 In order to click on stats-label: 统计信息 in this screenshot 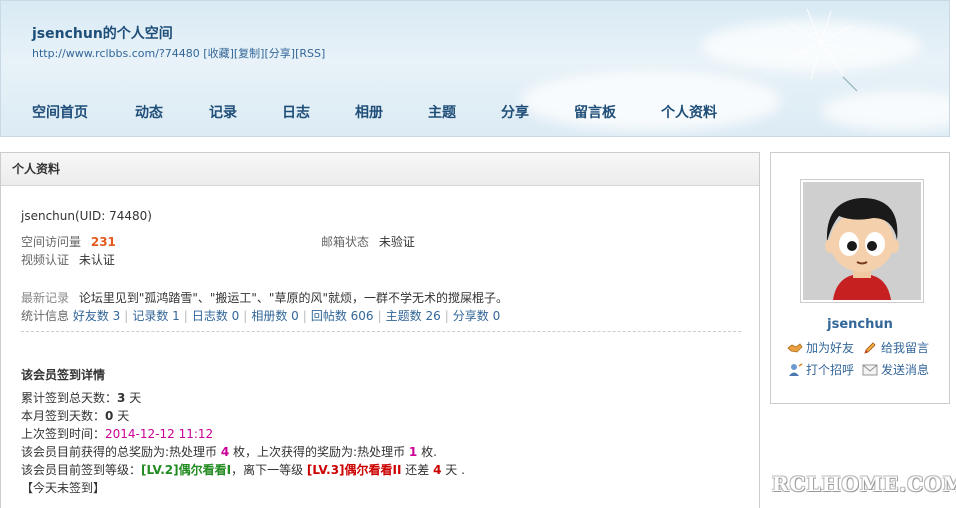, I will do `click(45, 316)`.